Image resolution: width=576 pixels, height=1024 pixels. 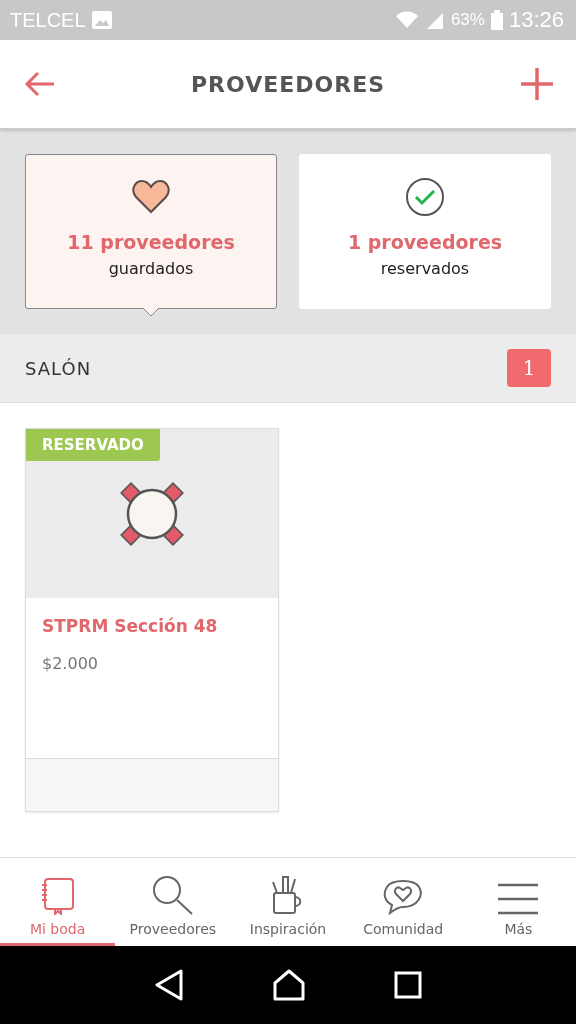 I want to click on round-table-icon, so click(x=152, y=513).